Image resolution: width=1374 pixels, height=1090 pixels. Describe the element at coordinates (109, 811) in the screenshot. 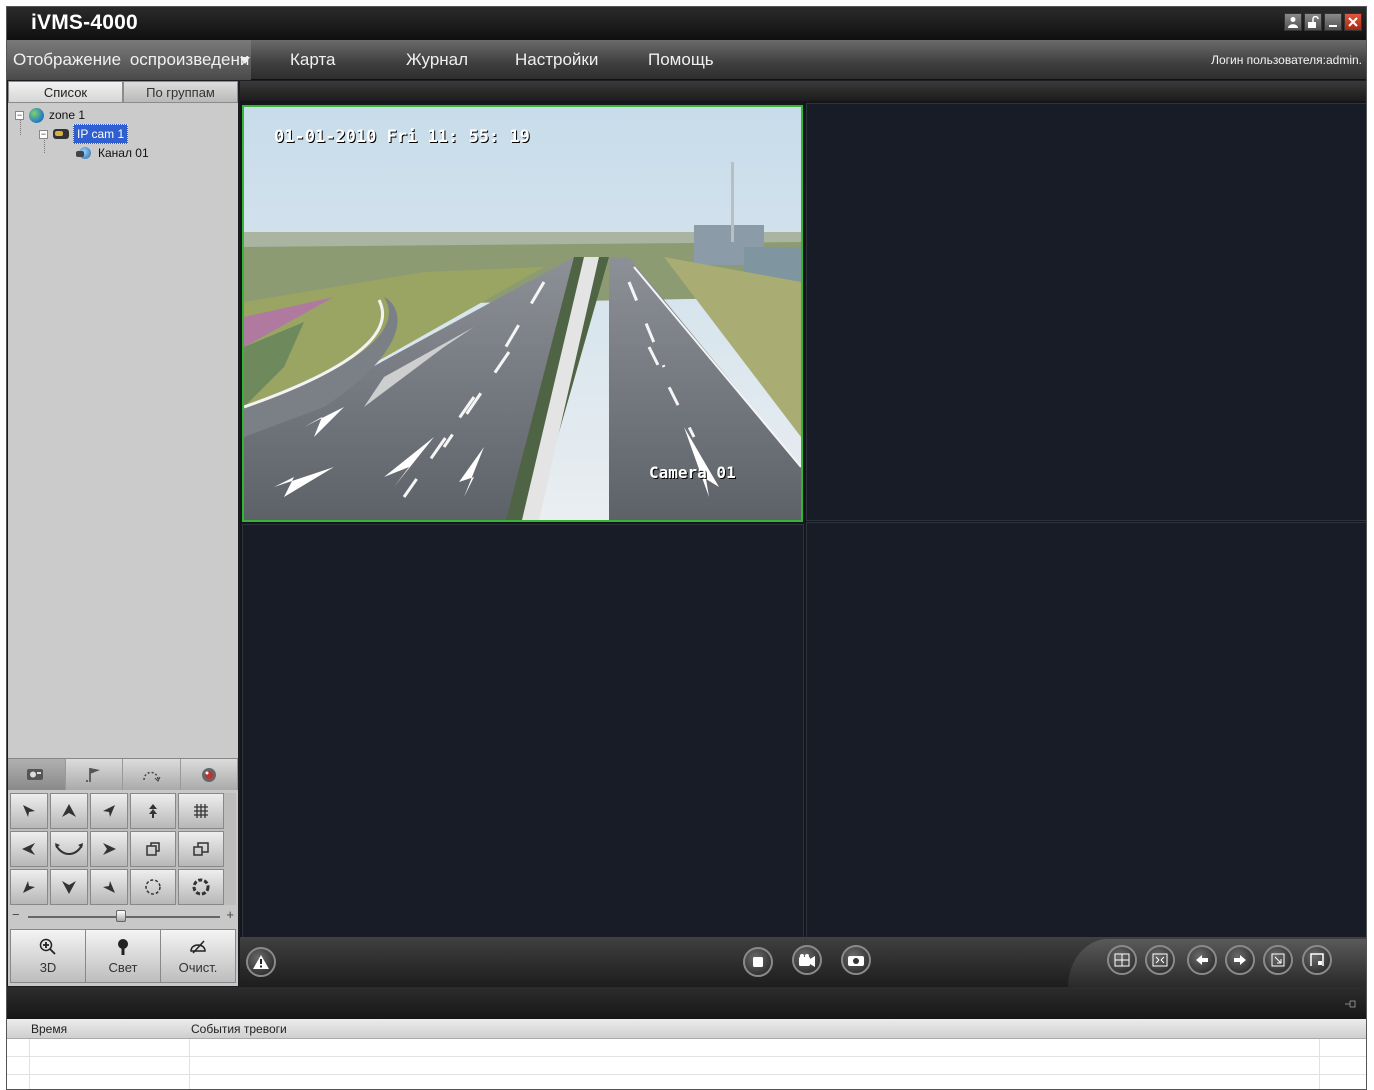

I see `ptz-up-right-button` at that location.